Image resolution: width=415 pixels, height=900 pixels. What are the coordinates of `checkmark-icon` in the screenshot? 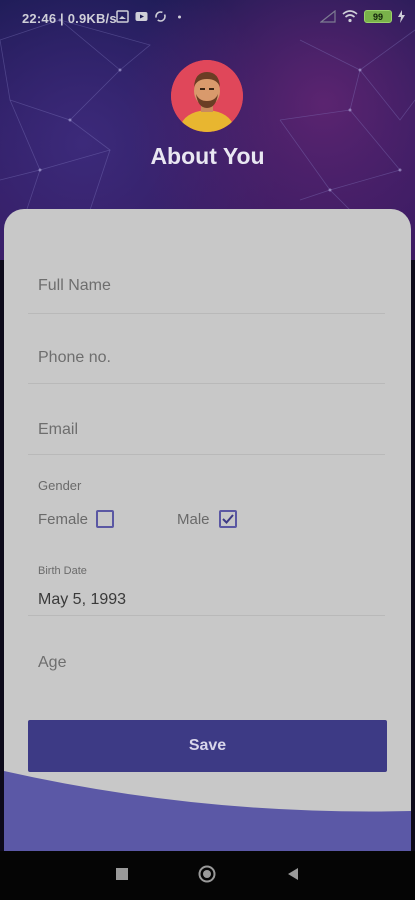 It's located at (228, 519).